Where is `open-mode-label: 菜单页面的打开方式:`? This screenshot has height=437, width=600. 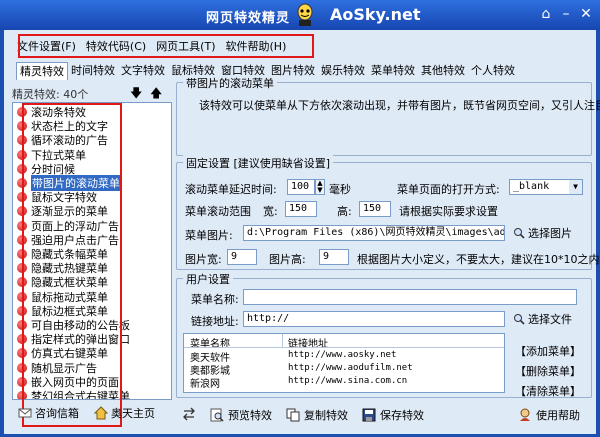 open-mode-label: 菜单页面的打开方式: is located at coordinates (448, 189).